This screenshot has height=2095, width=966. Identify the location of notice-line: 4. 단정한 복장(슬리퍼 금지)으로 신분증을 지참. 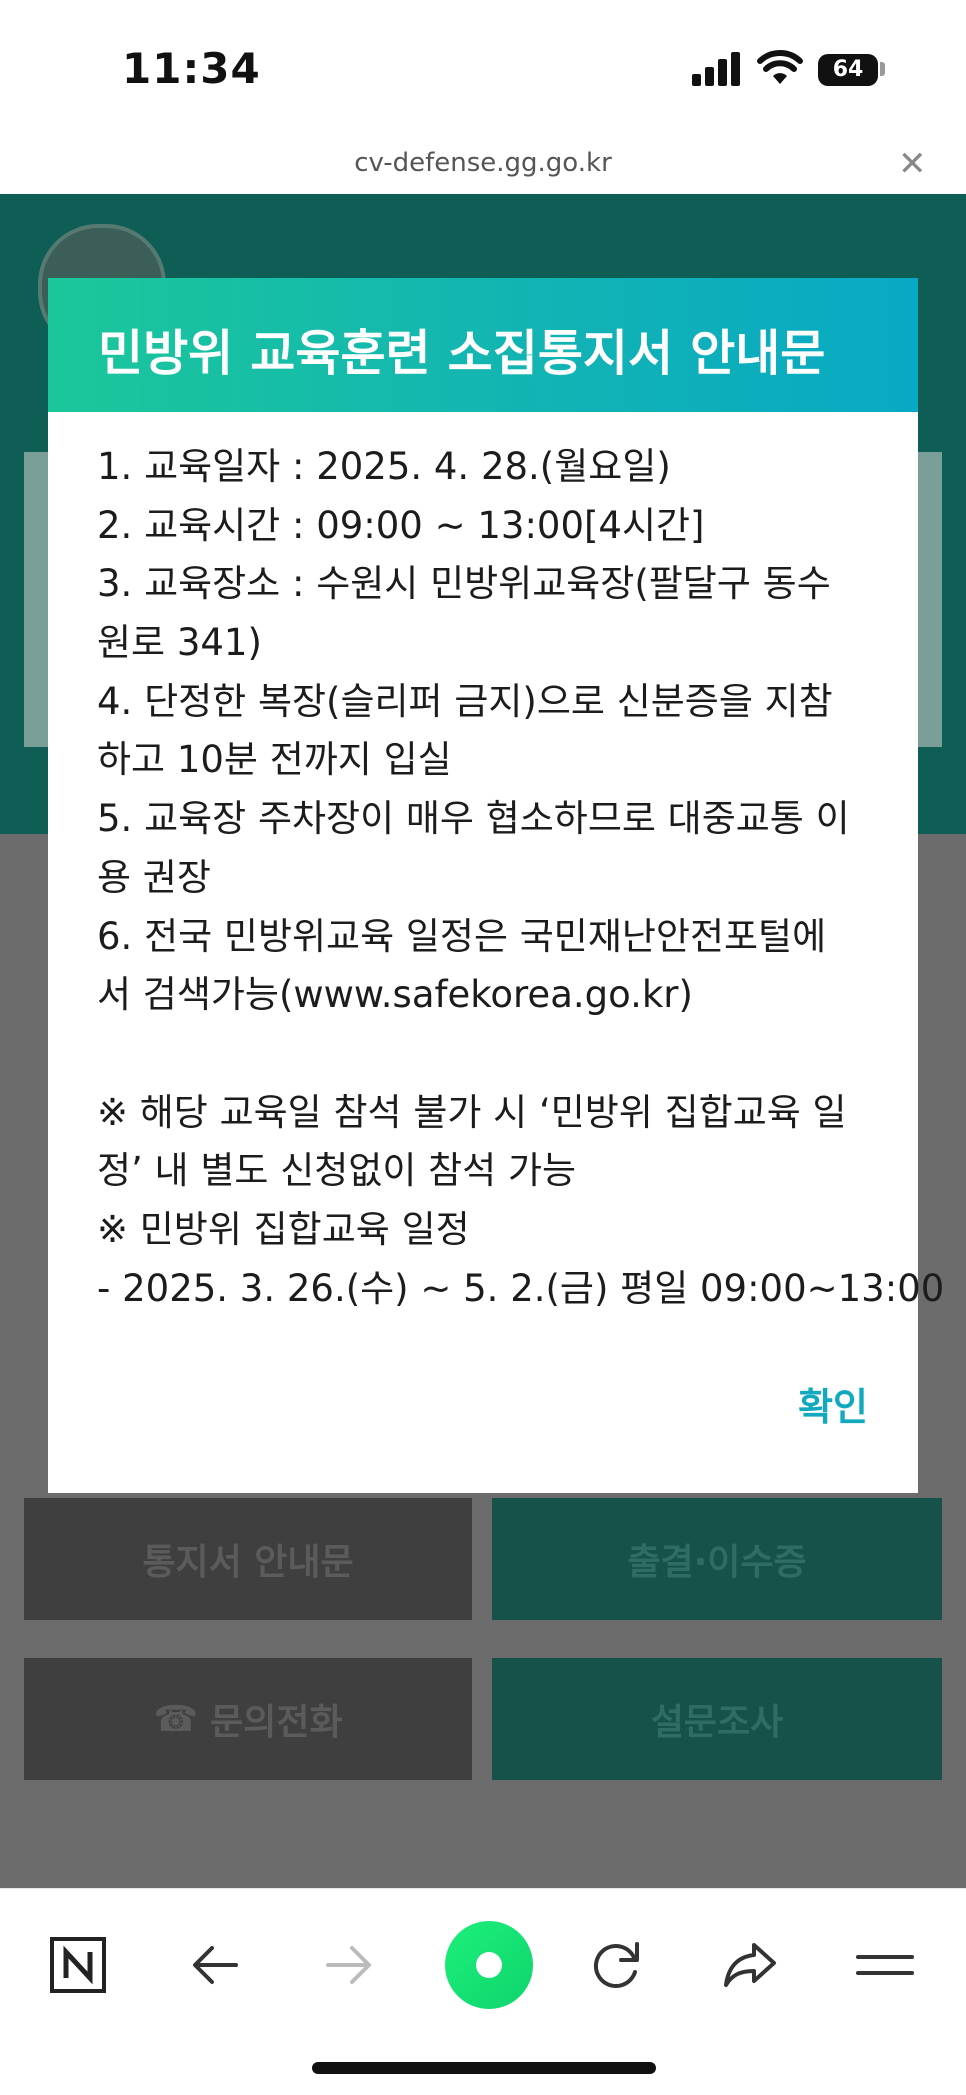
(465, 701).